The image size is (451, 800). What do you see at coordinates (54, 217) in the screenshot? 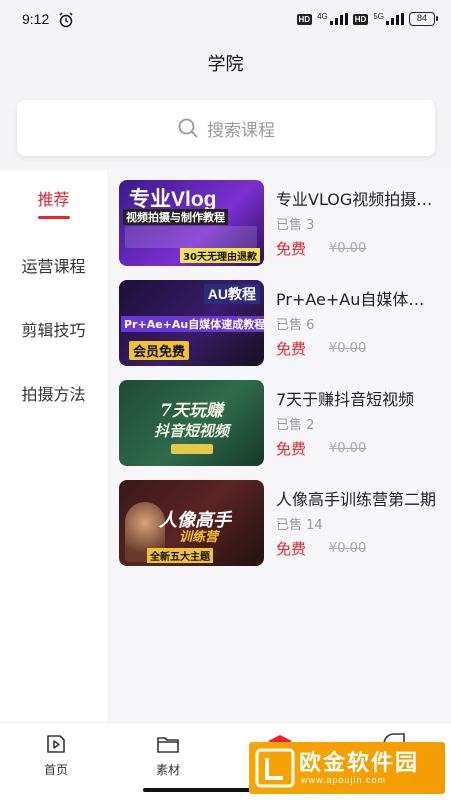
I see `active-indicator` at bounding box center [54, 217].